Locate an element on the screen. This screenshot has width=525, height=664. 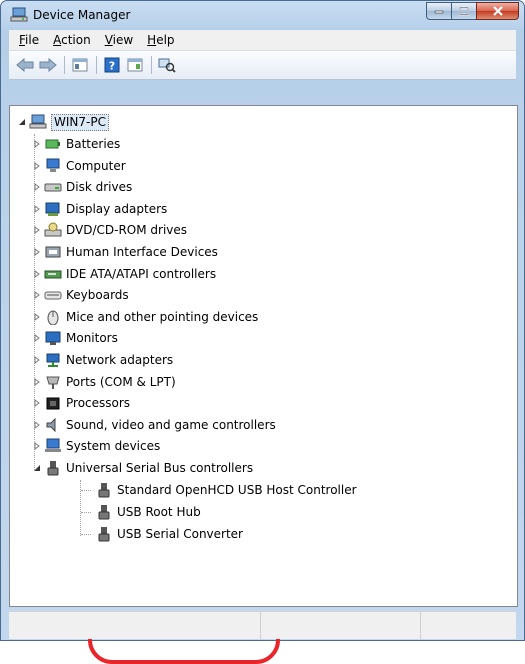
status-cell is located at coordinates (341, 625).